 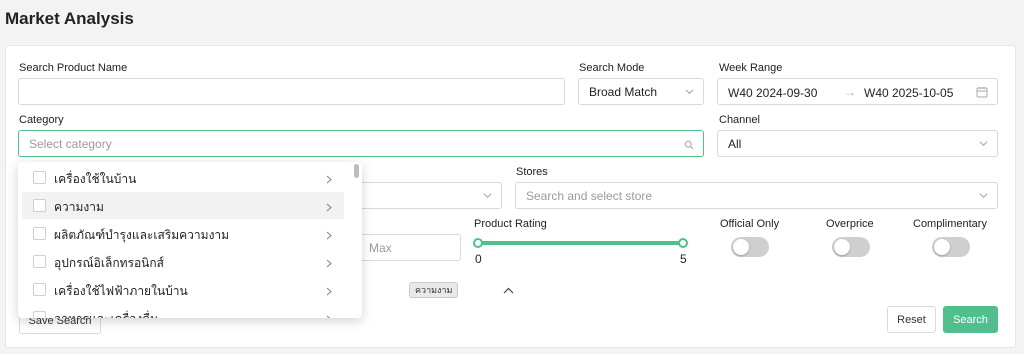 I want to click on search-product-label: Search Product Name, so click(x=73, y=68).